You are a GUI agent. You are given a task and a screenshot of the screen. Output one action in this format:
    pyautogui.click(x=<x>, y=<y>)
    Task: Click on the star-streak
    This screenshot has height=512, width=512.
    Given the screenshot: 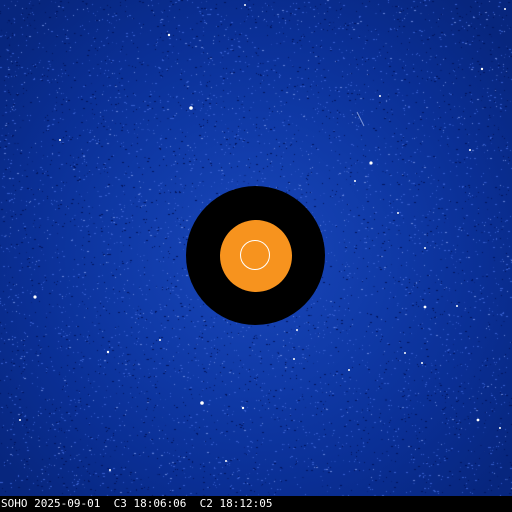 What is the action you would take?
    pyautogui.click(x=360, y=119)
    